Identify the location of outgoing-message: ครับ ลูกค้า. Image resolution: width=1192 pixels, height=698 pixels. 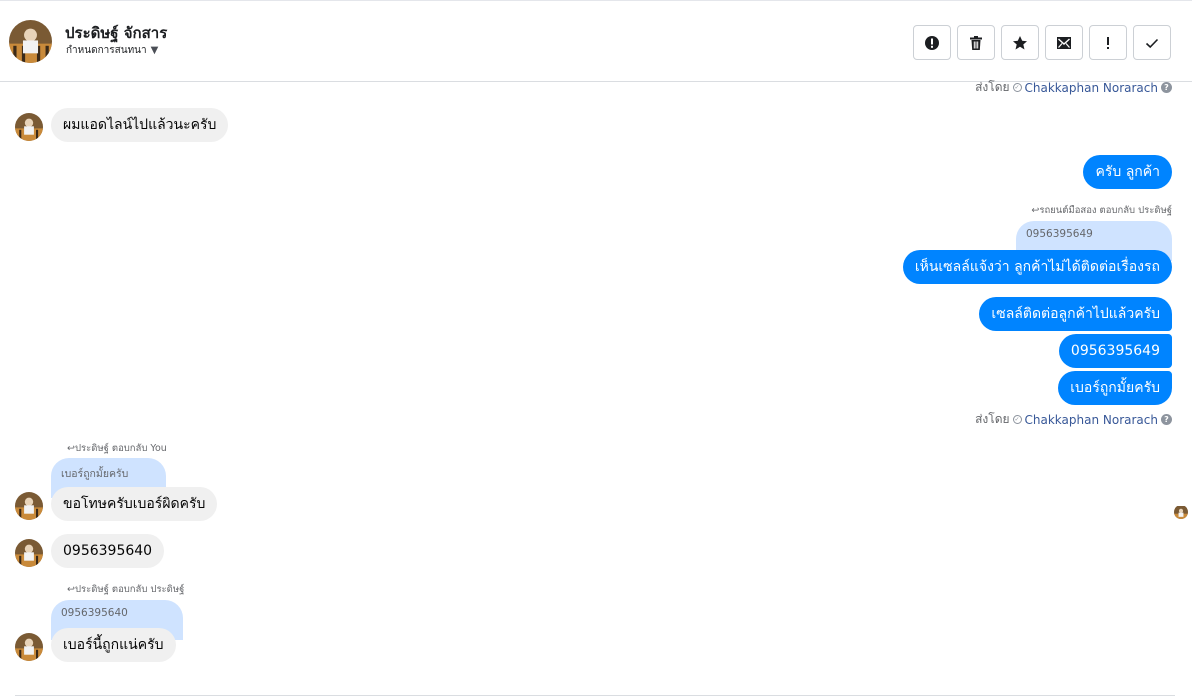
(1127, 172).